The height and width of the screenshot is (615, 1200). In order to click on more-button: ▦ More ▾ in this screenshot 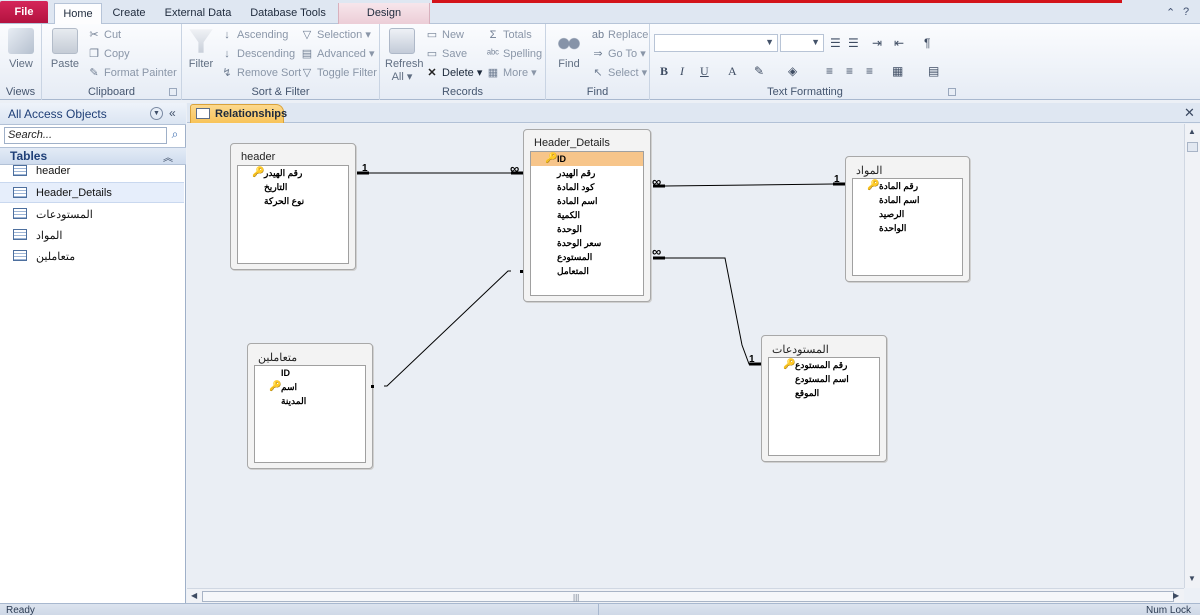, I will do `click(511, 73)`.